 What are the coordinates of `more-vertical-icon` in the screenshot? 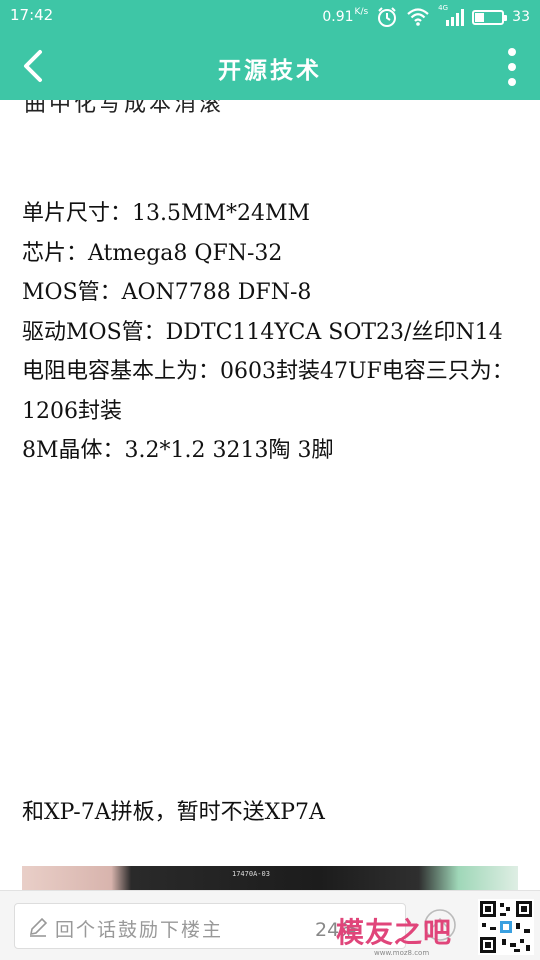 It's located at (512, 67).